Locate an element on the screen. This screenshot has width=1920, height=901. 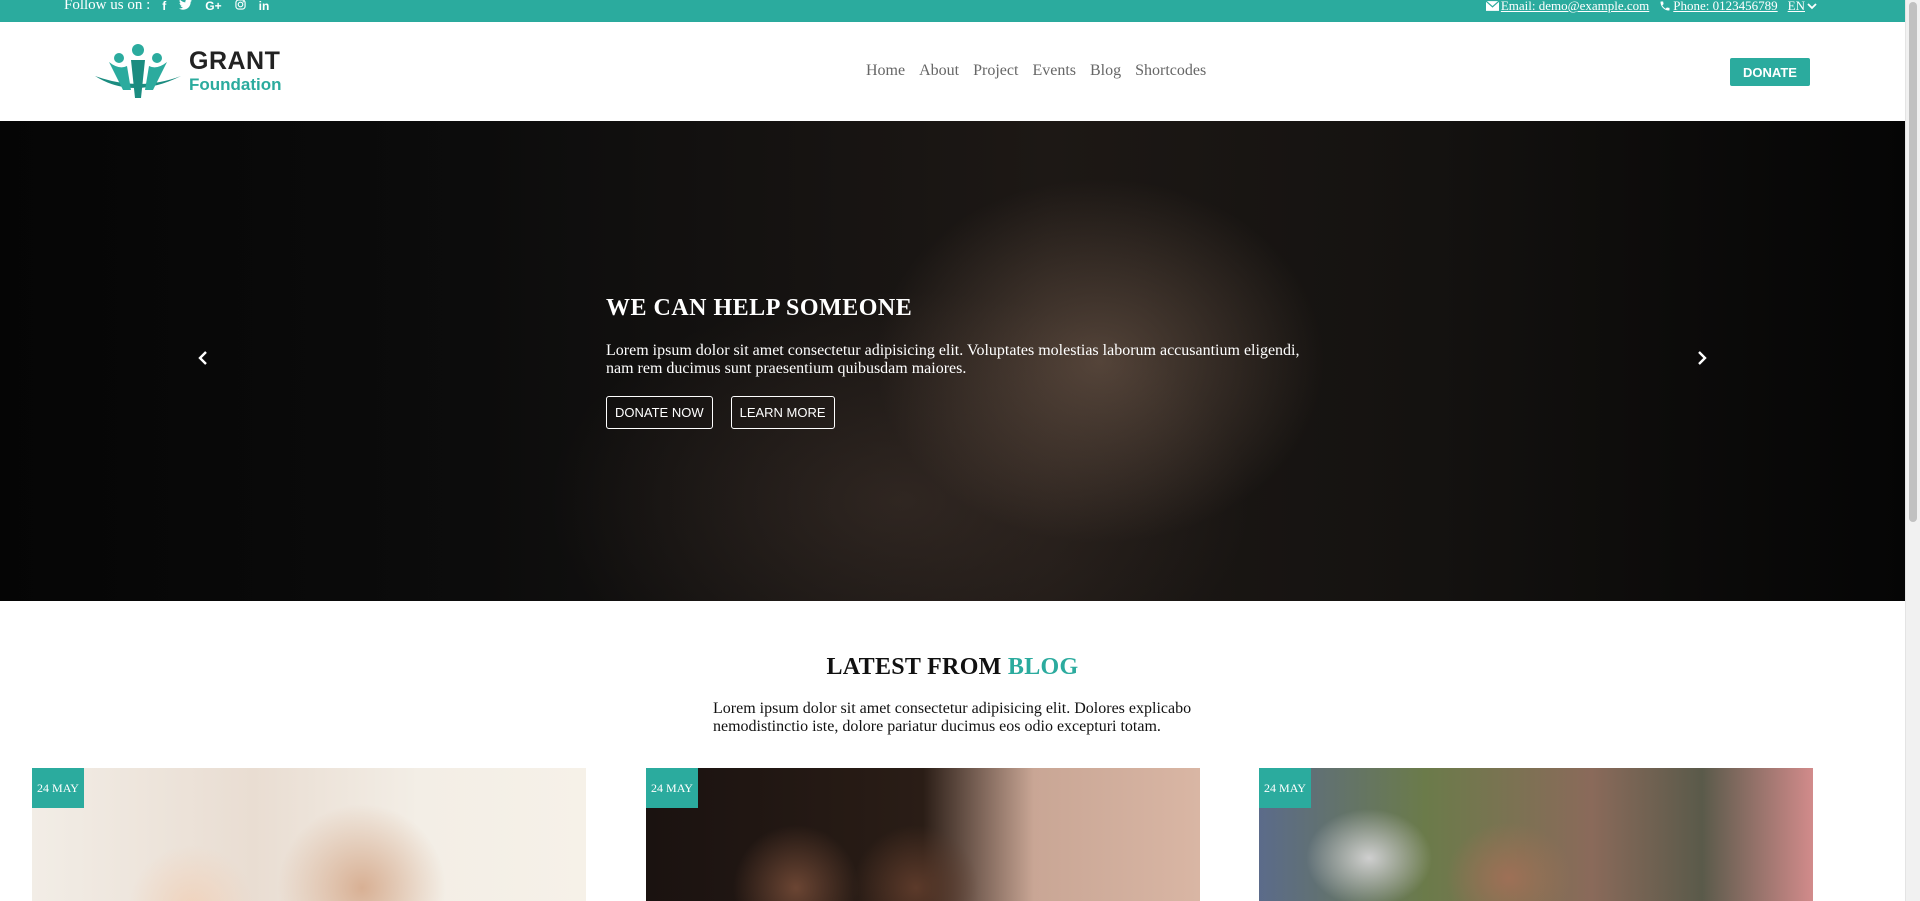
instagram-icon is located at coordinates (240, 6).